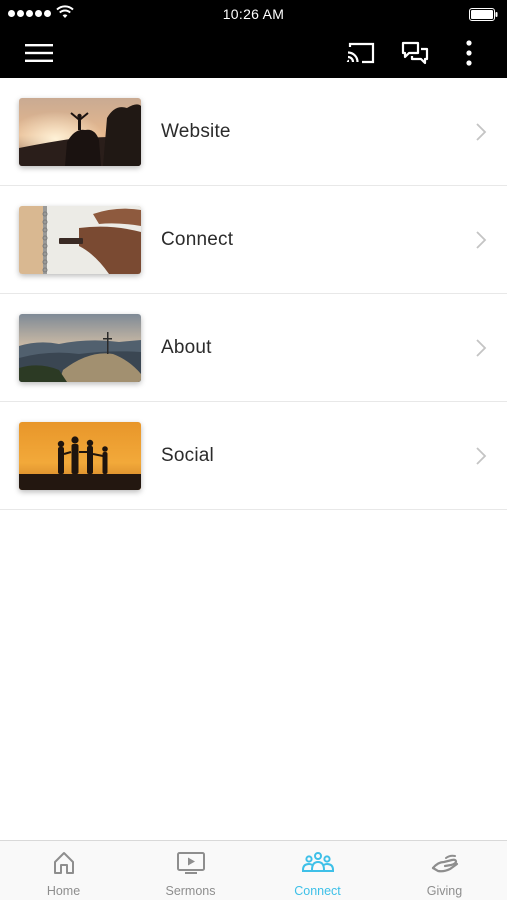 The height and width of the screenshot is (900, 507). I want to click on tab-home: Home, so click(63, 870).